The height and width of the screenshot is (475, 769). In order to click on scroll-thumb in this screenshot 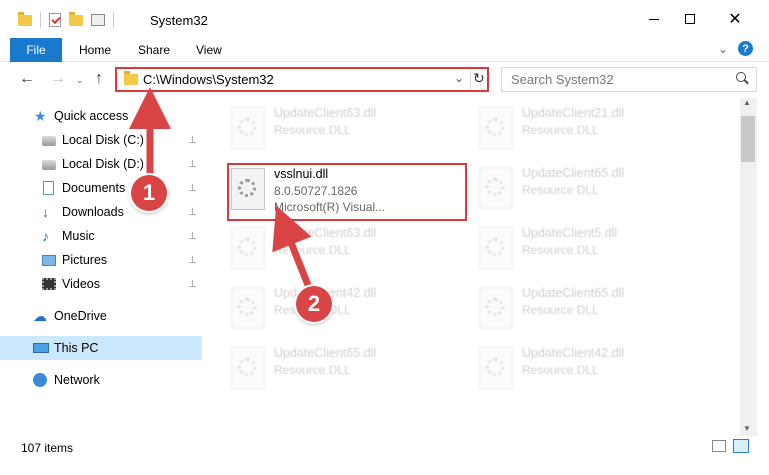, I will do `click(748, 139)`.